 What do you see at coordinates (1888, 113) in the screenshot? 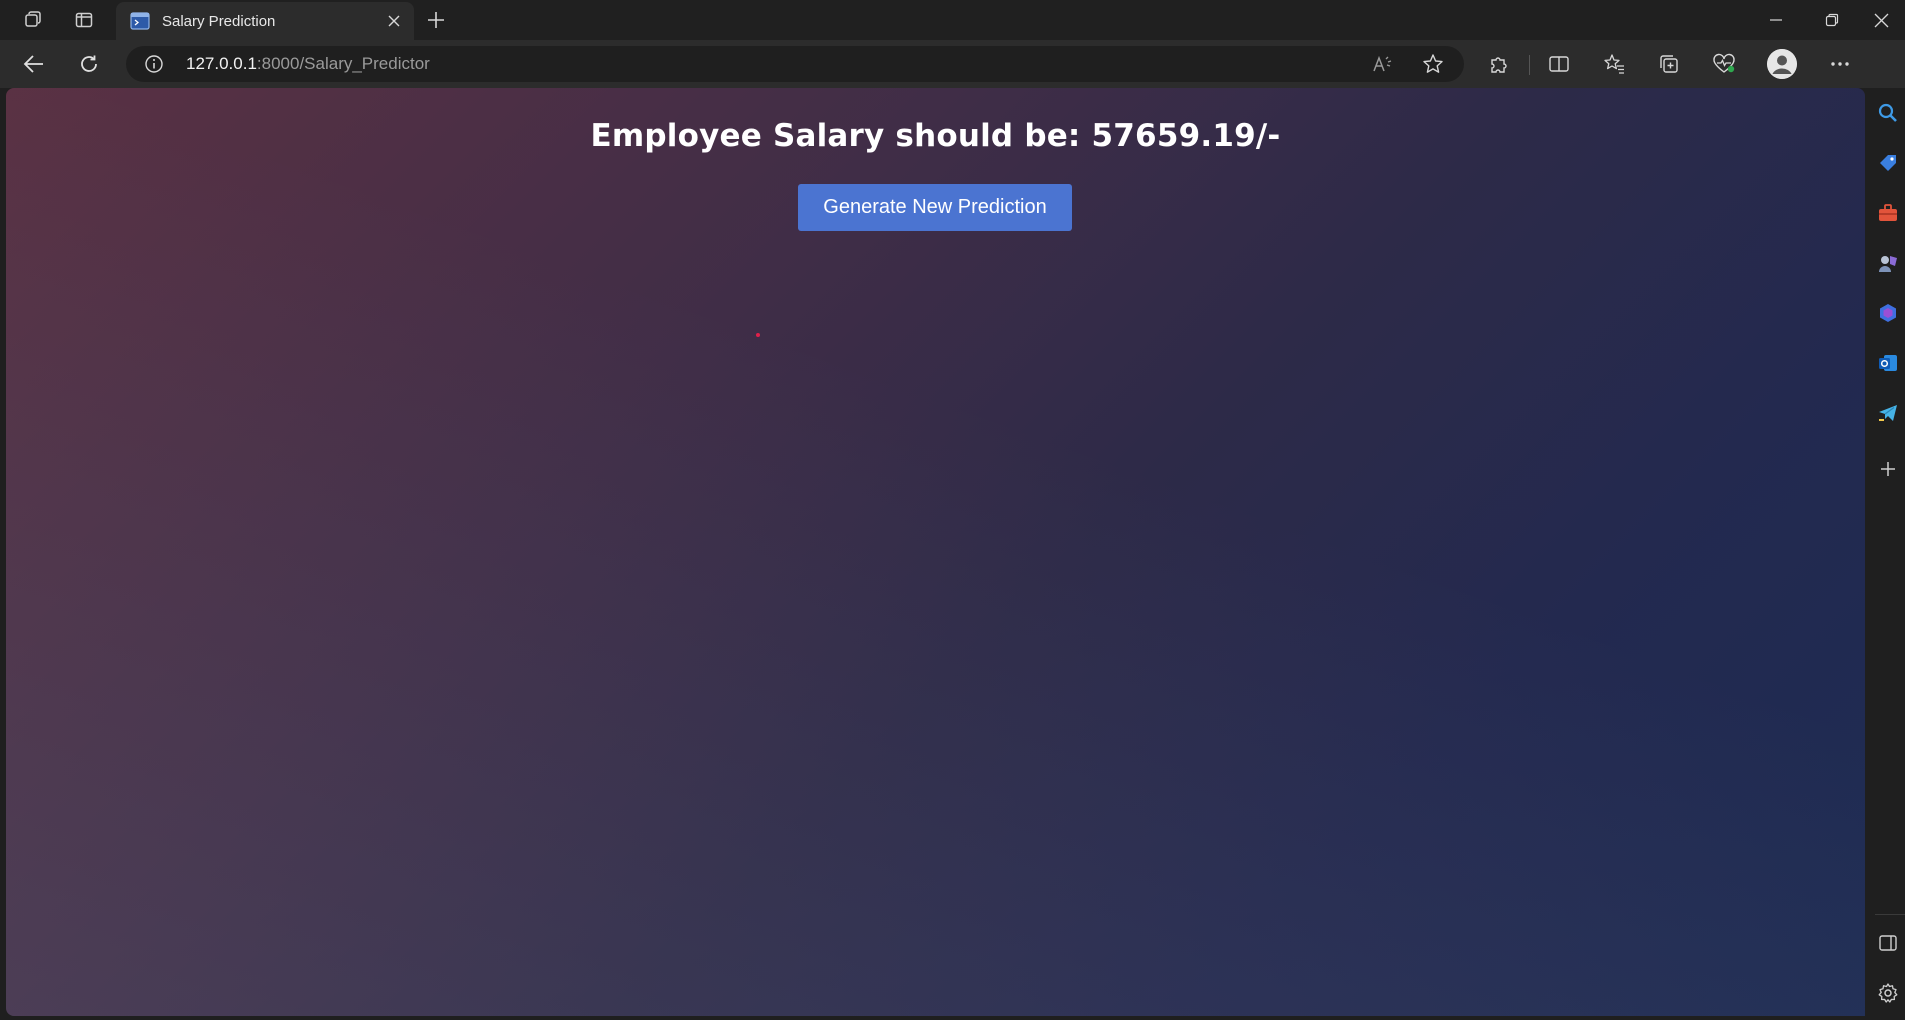
I see `search-icon` at bounding box center [1888, 113].